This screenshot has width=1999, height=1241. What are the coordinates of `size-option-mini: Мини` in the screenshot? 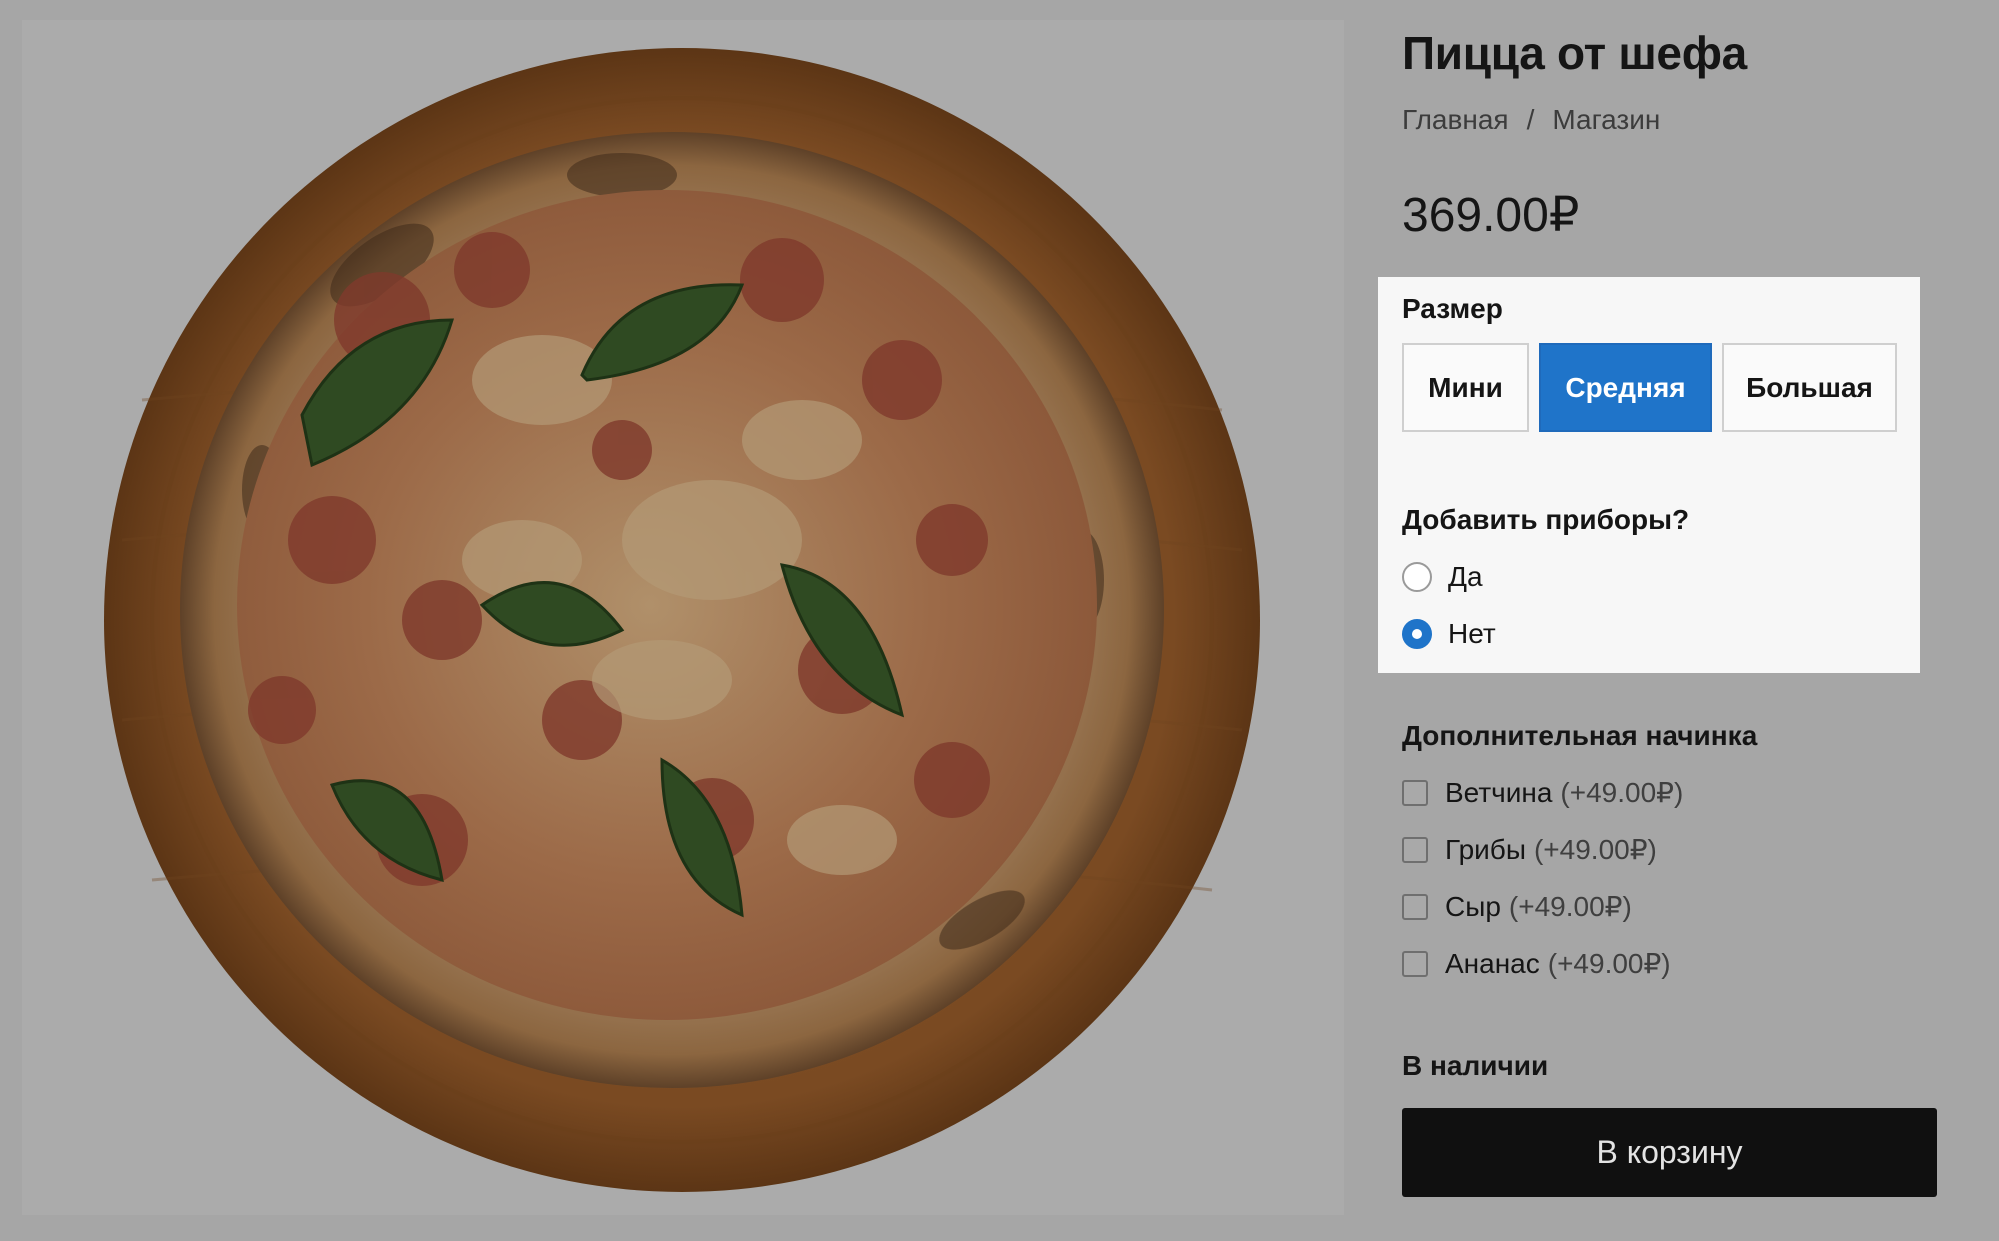 It's located at (1465, 387).